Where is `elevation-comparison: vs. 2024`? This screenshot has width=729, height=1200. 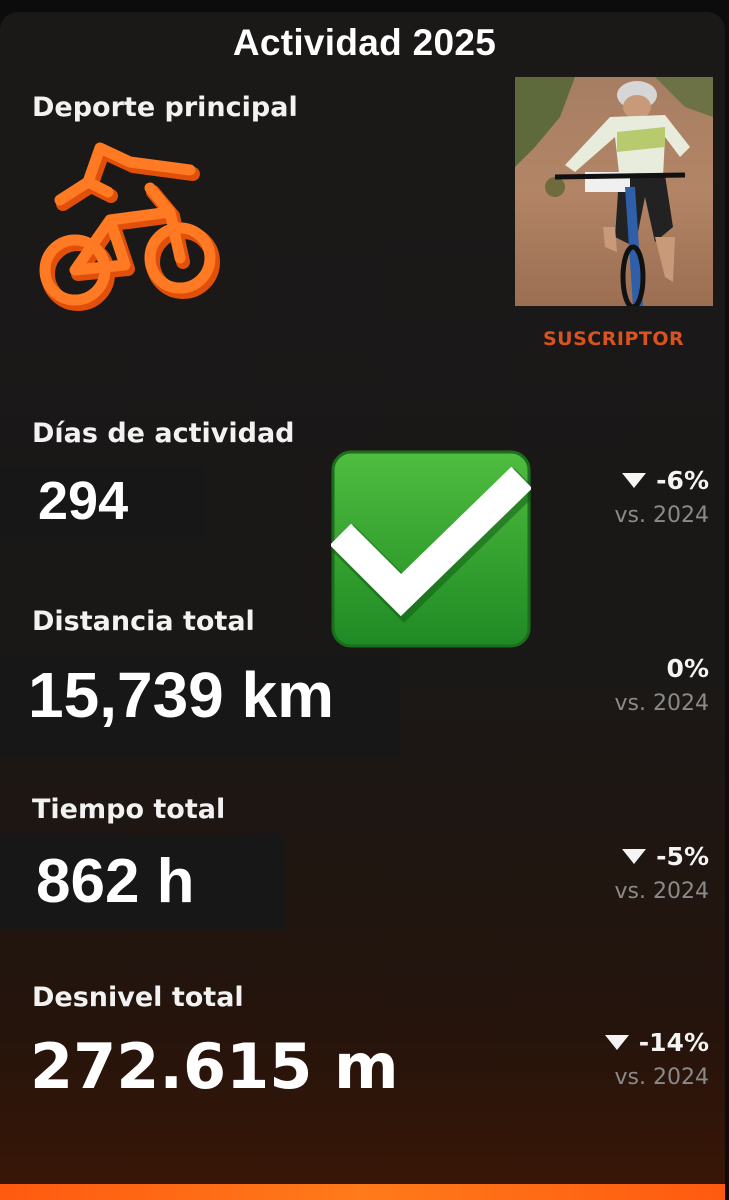 elevation-comparison: vs. 2024 is located at coordinates (661, 1077).